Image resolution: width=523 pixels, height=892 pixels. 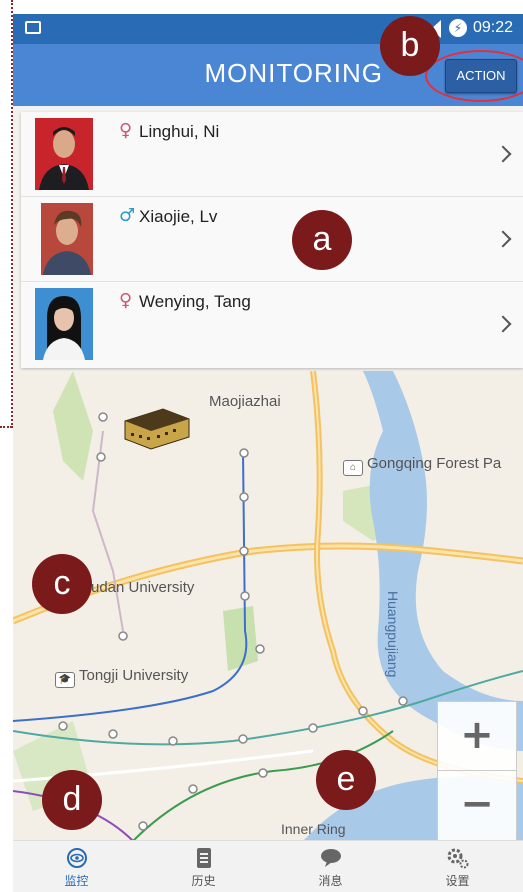 I want to click on male-icon: ♂, so click(x=127, y=215).